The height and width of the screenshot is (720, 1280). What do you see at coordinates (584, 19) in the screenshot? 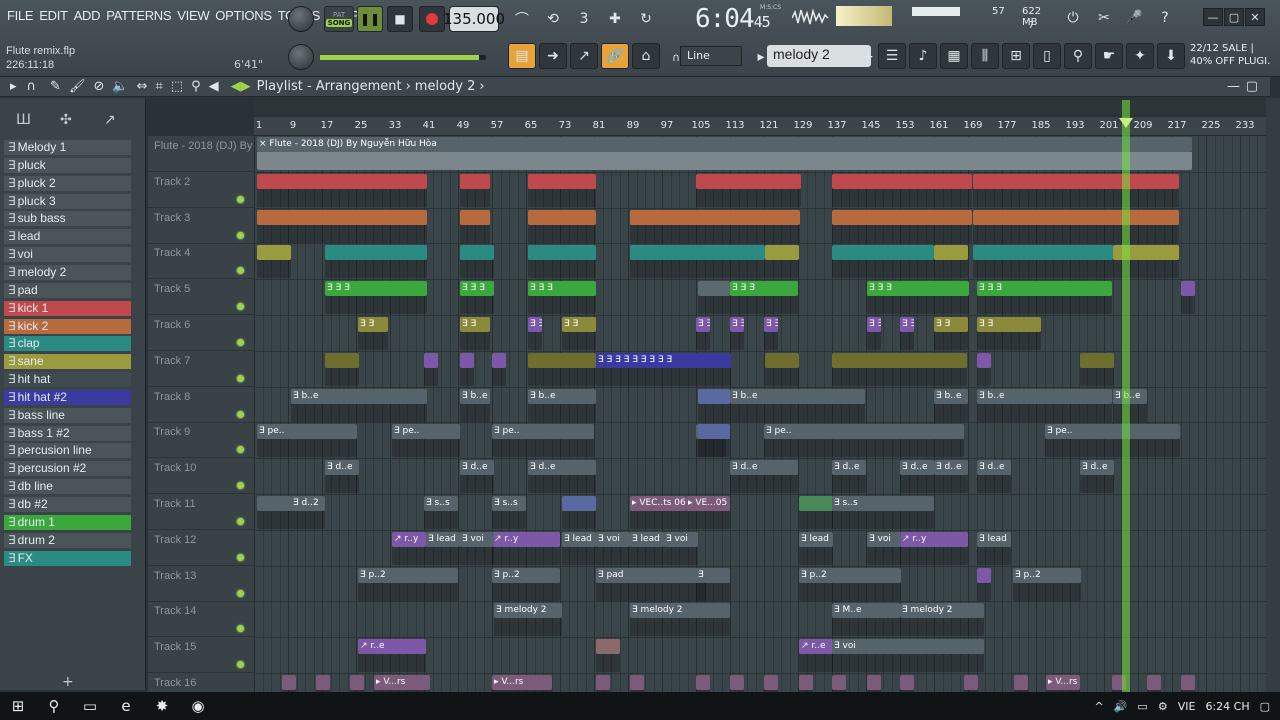
I see `countdown-icon: 3` at bounding box center [584, 19].